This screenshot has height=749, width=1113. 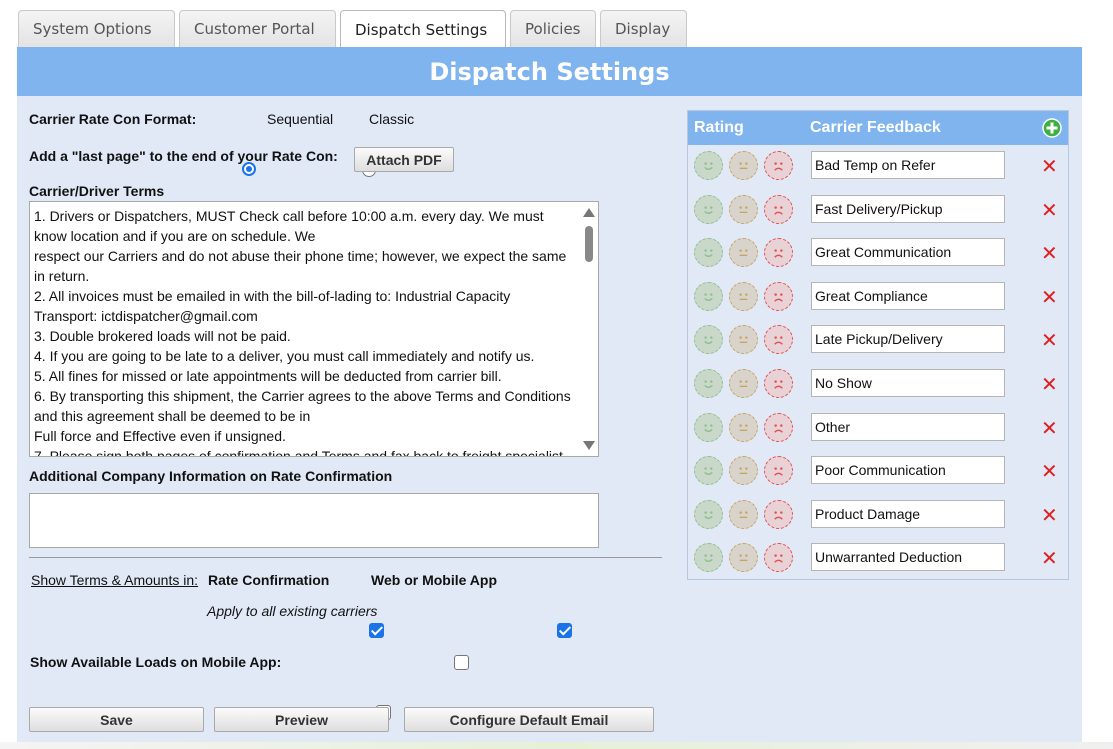 I want to click on attach-pdf-label: Attach PDF, so click(x=404, y=159).